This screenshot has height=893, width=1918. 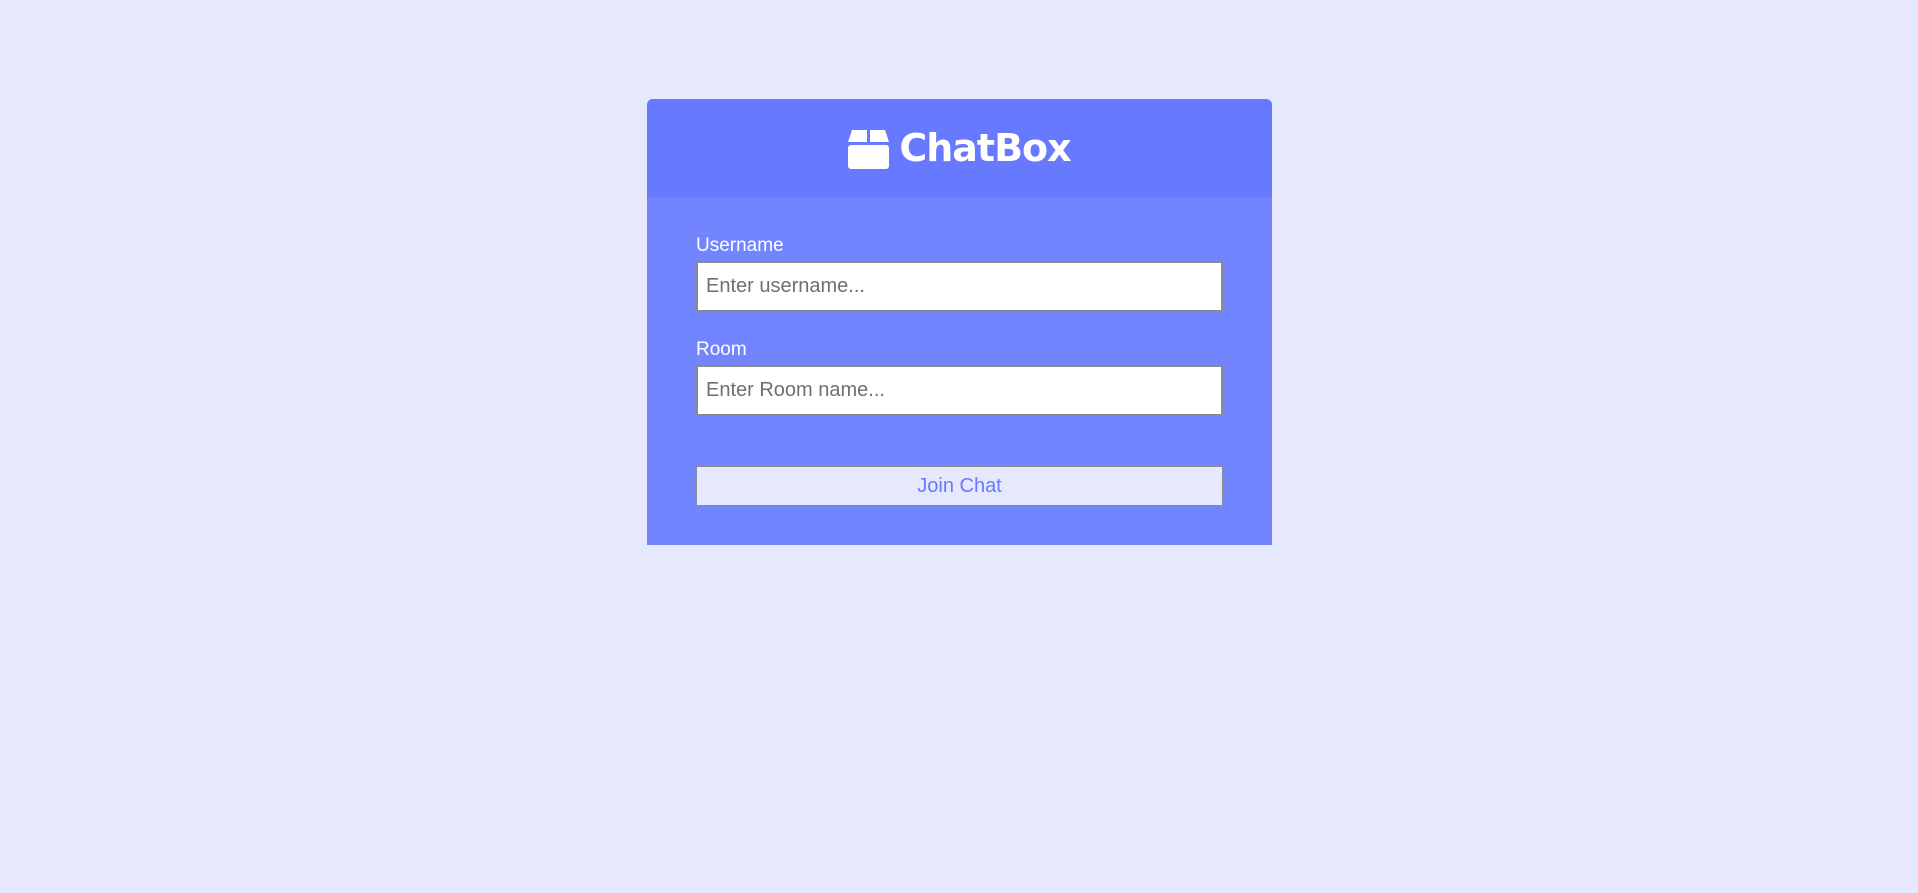 I want to click on join-header: ChatBox, so click(x=959, y=148).